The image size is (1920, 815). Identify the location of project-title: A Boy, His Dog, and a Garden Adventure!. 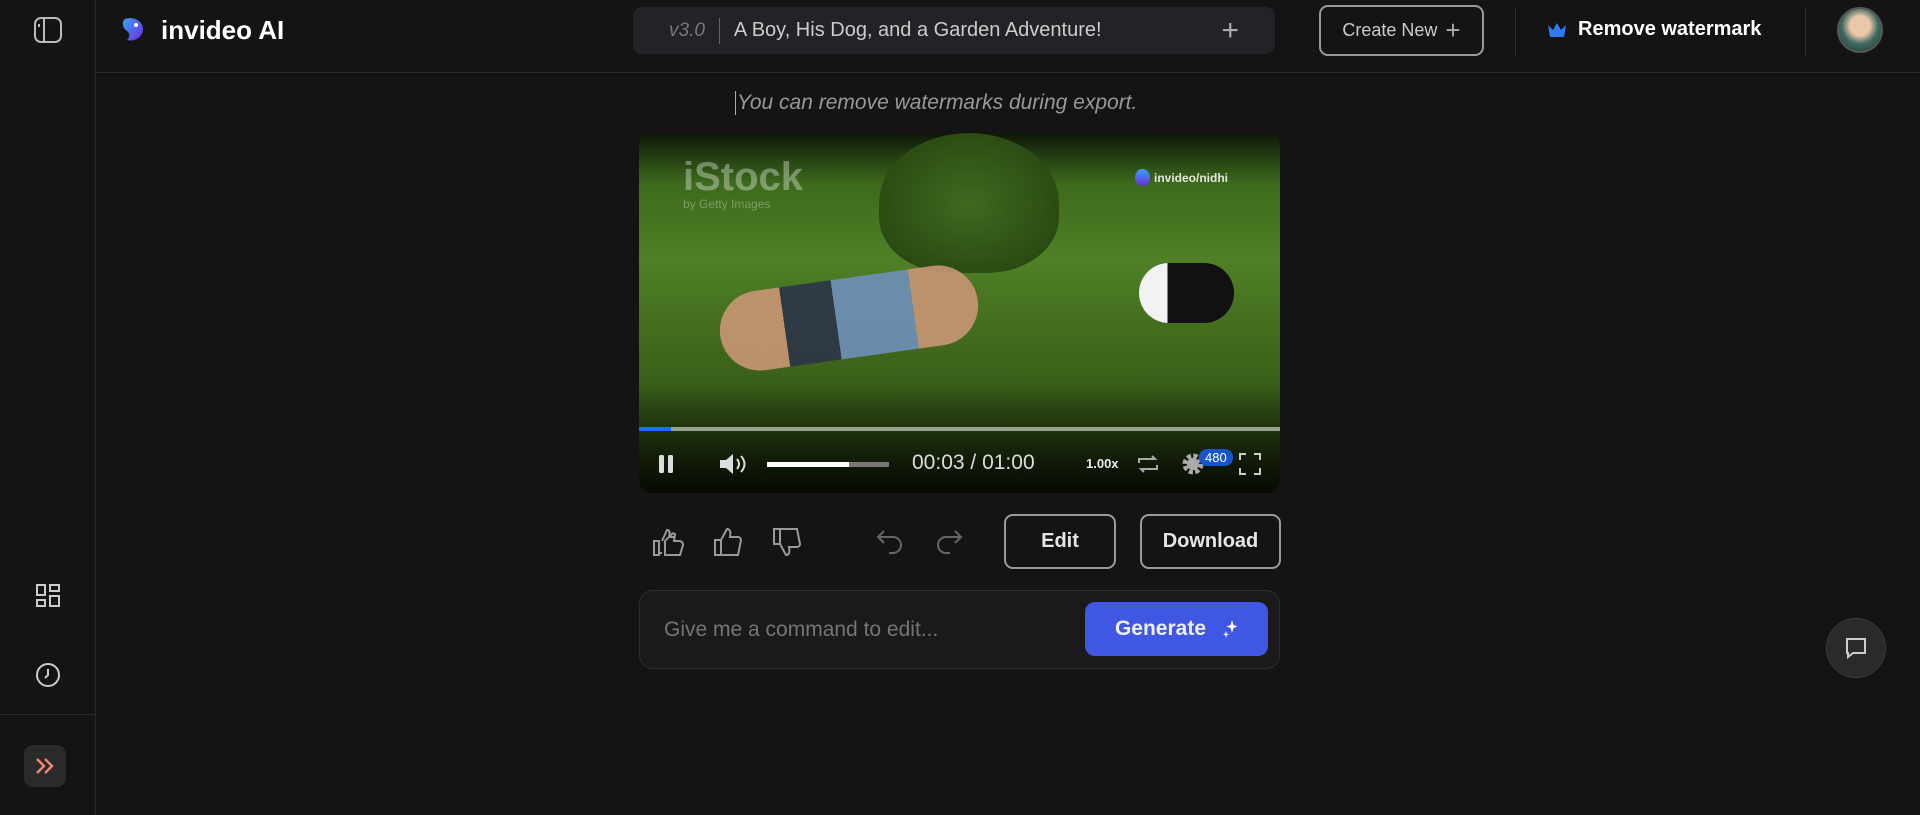
(918, 30).